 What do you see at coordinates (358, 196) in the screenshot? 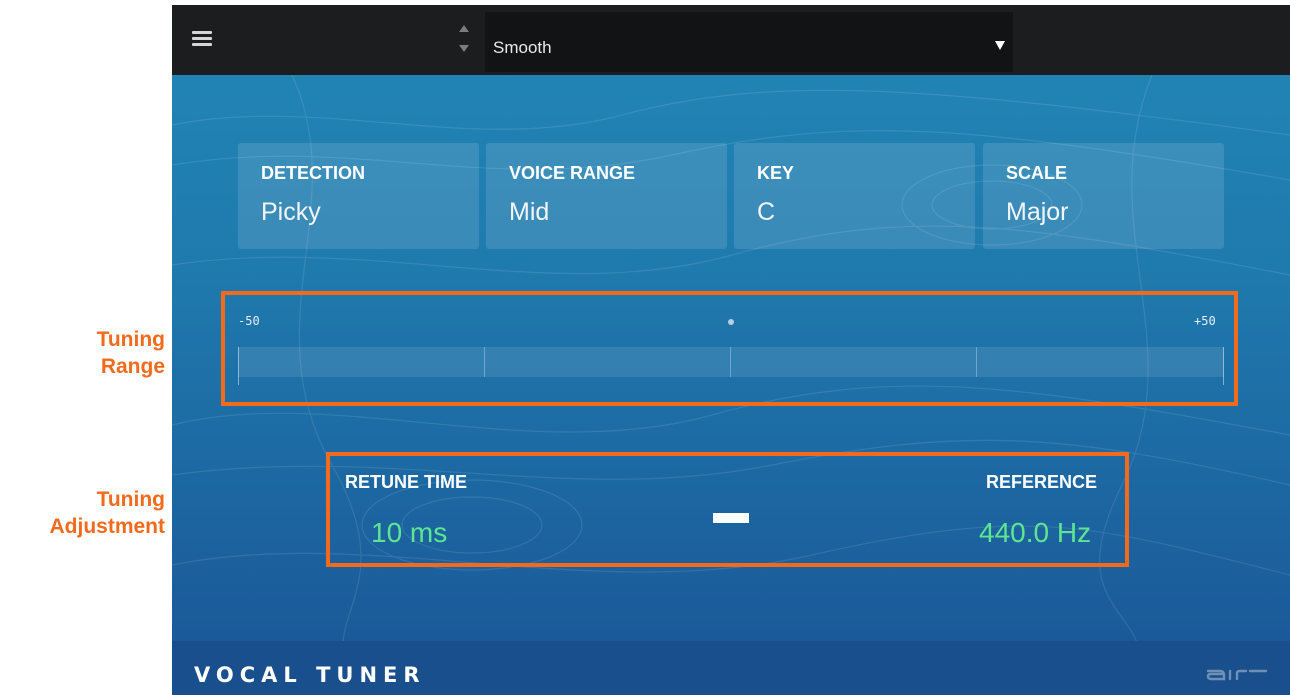
I see `detection-card: DETECTION Picky` at bounding box center [358, 196].